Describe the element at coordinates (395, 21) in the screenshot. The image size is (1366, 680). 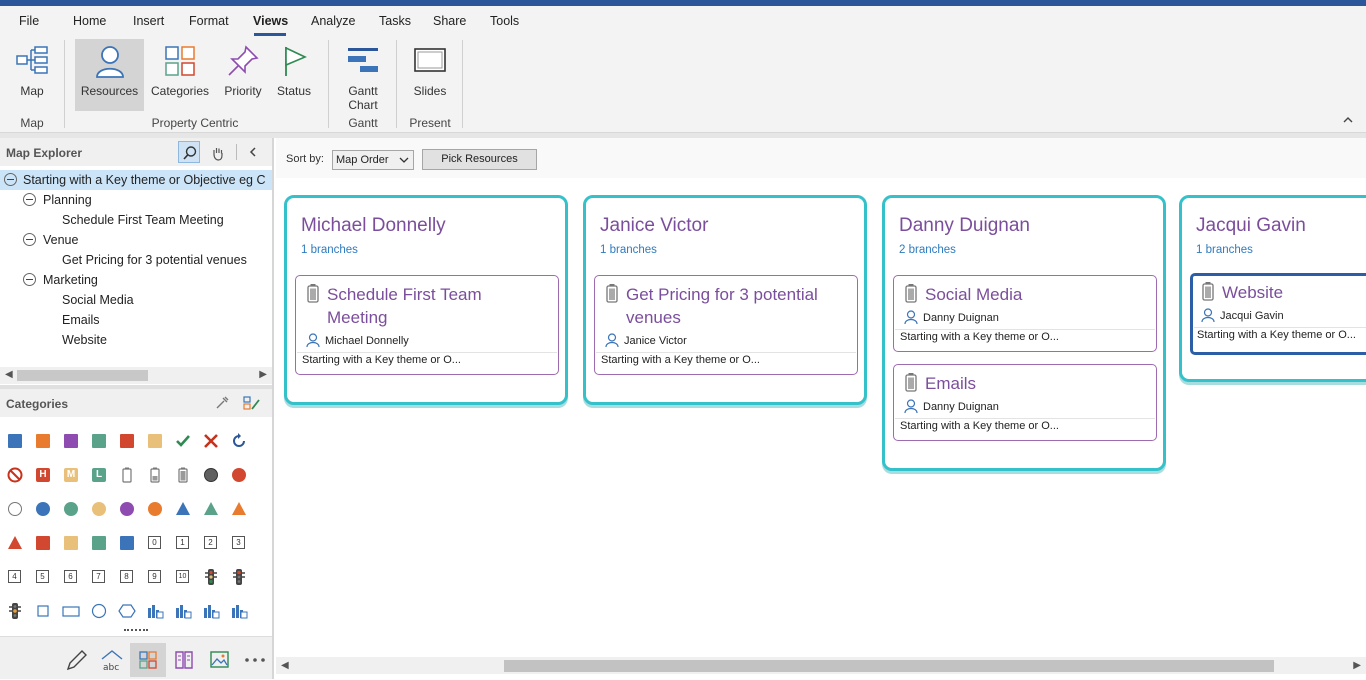
I see `menu-tasks: Tasks` at that location.